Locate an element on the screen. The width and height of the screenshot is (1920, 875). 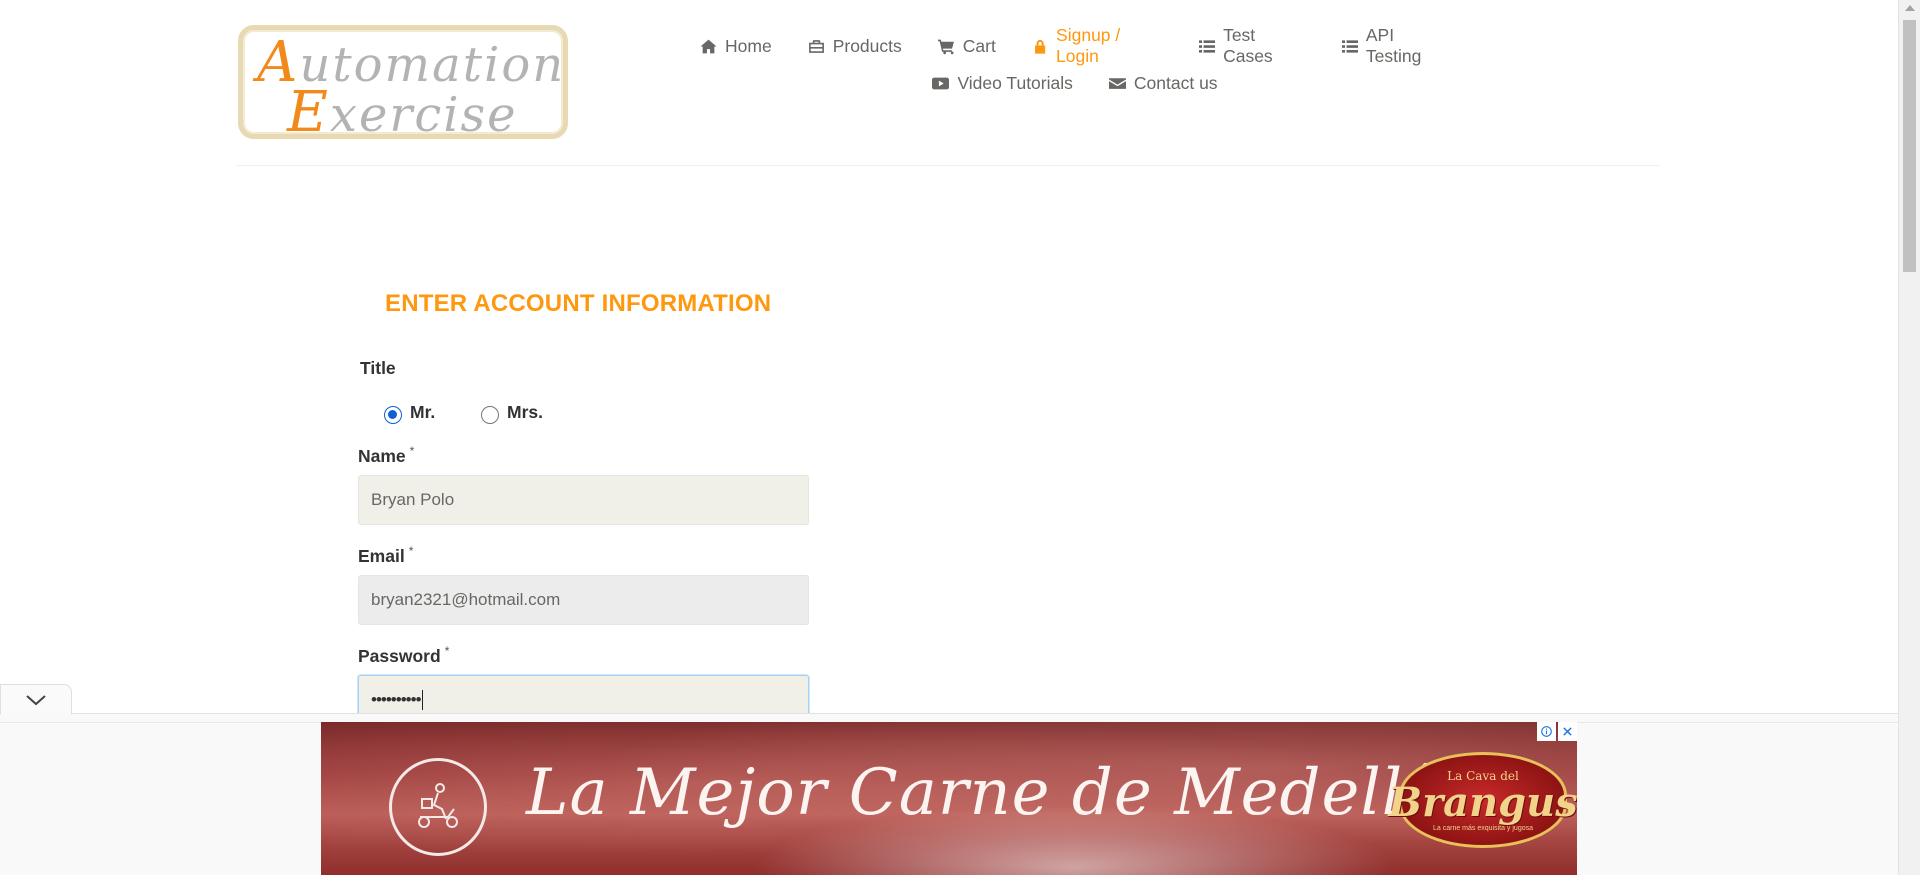
nav-contact-us: Contact us is located at coordinates (1163, 83).